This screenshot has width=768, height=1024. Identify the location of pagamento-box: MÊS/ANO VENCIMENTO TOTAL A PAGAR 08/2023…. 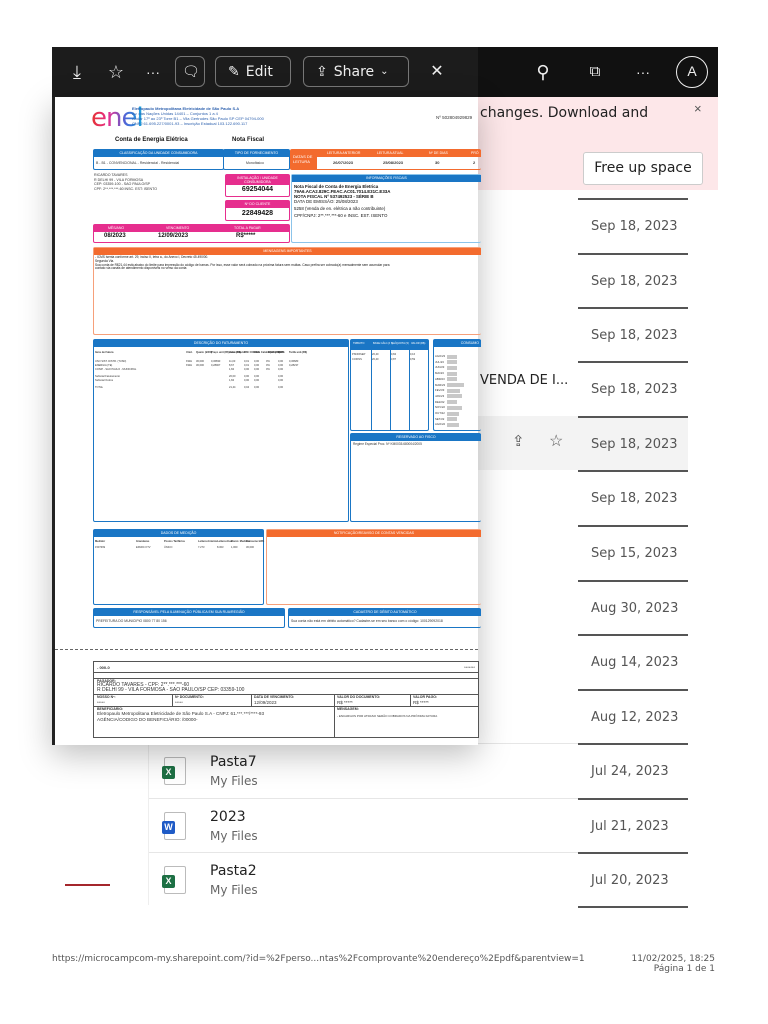
(191, 233).